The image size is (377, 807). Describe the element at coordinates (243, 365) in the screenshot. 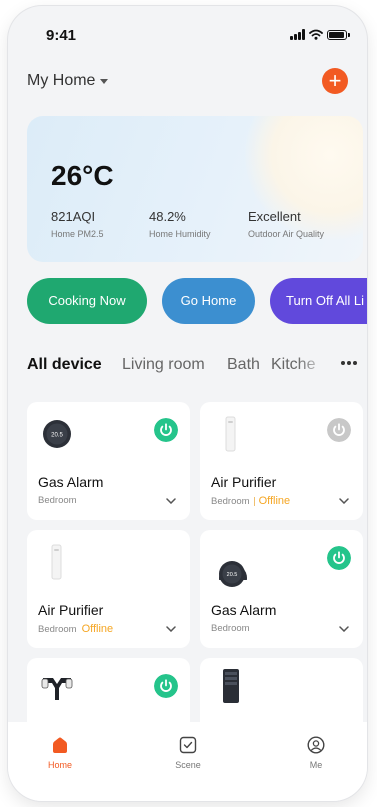

I see `tab-bath: Bath` at that location.